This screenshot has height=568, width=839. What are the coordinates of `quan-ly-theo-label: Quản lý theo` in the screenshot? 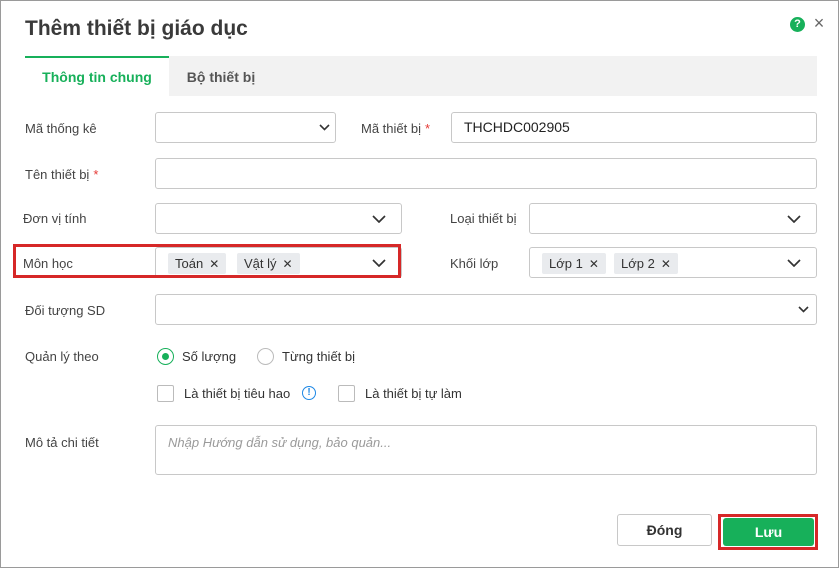 It's located at (62, 356).